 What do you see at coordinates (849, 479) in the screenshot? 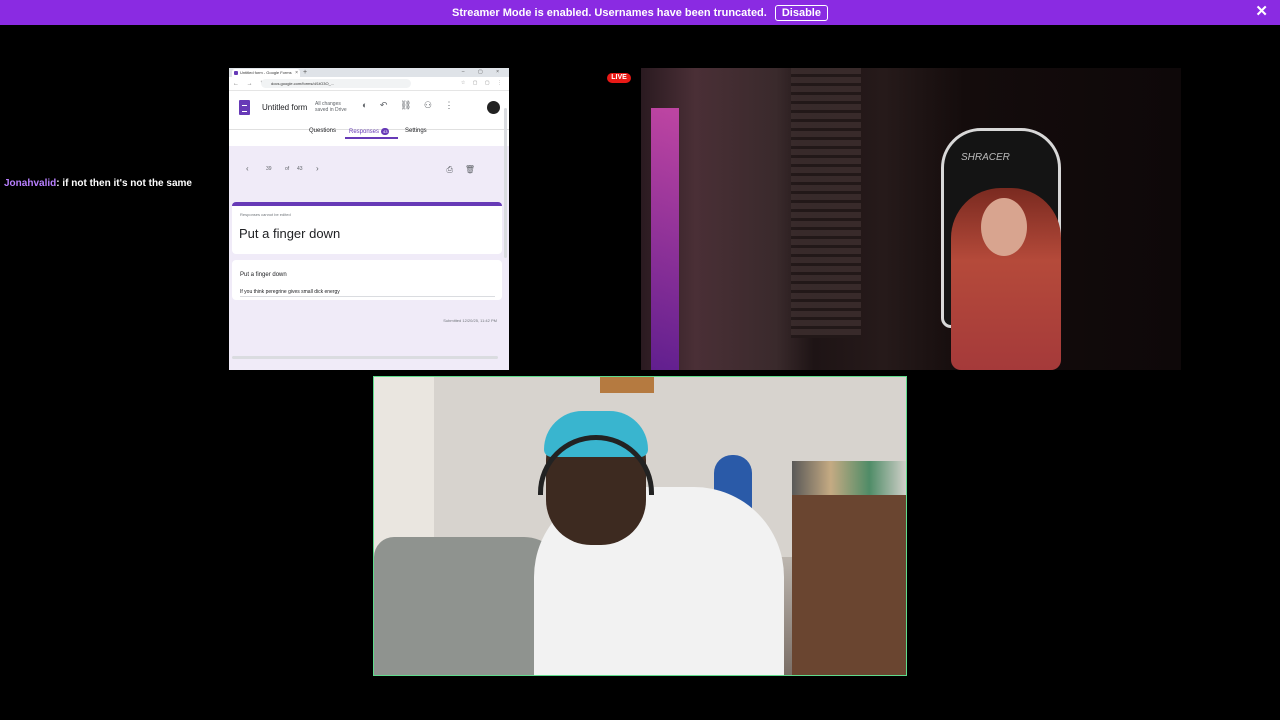
I see `dresser-items` at bounding box center [849, 479].